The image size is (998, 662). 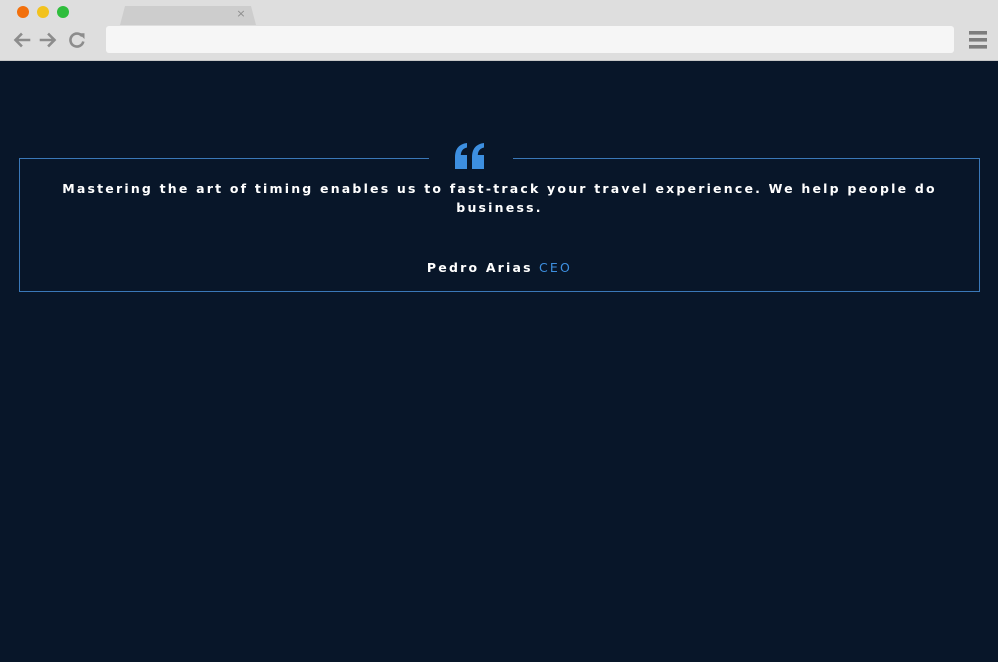 I want to click on arrow-left-icon, so click(x=22, y=40).